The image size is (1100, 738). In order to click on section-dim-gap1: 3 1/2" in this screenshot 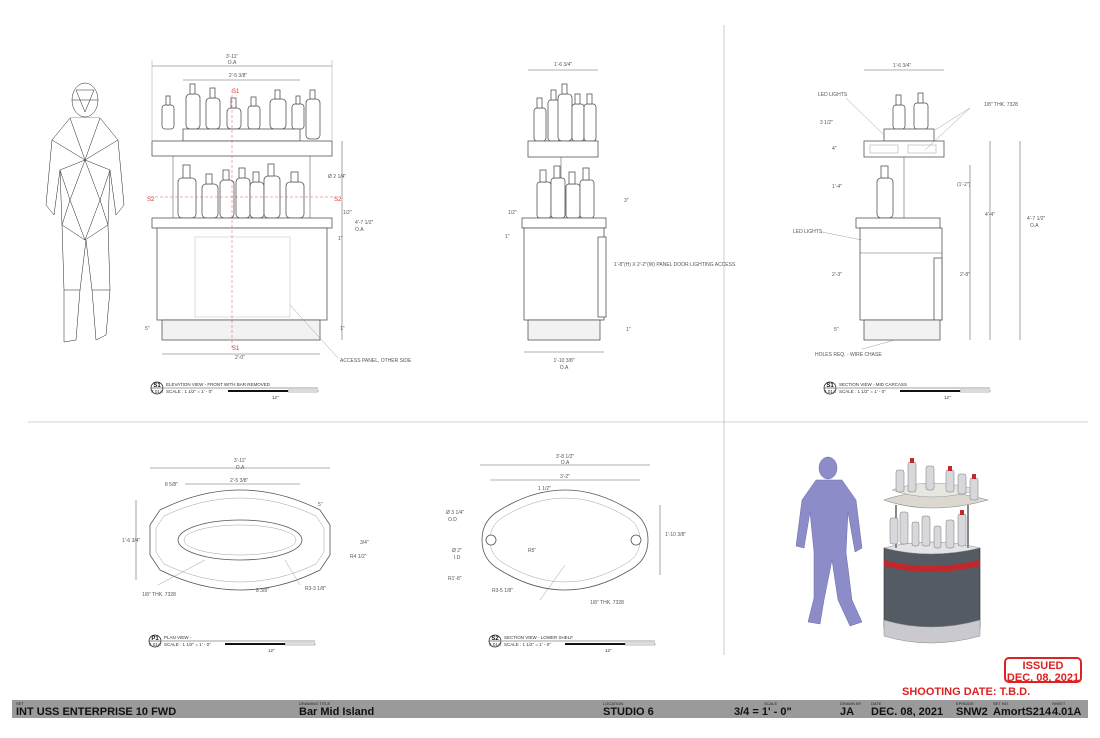, I will do `click(826, 123)`.